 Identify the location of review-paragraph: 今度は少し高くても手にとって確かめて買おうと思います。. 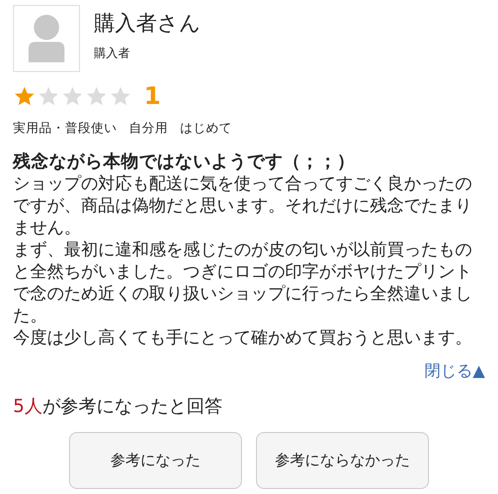
(243, 338).